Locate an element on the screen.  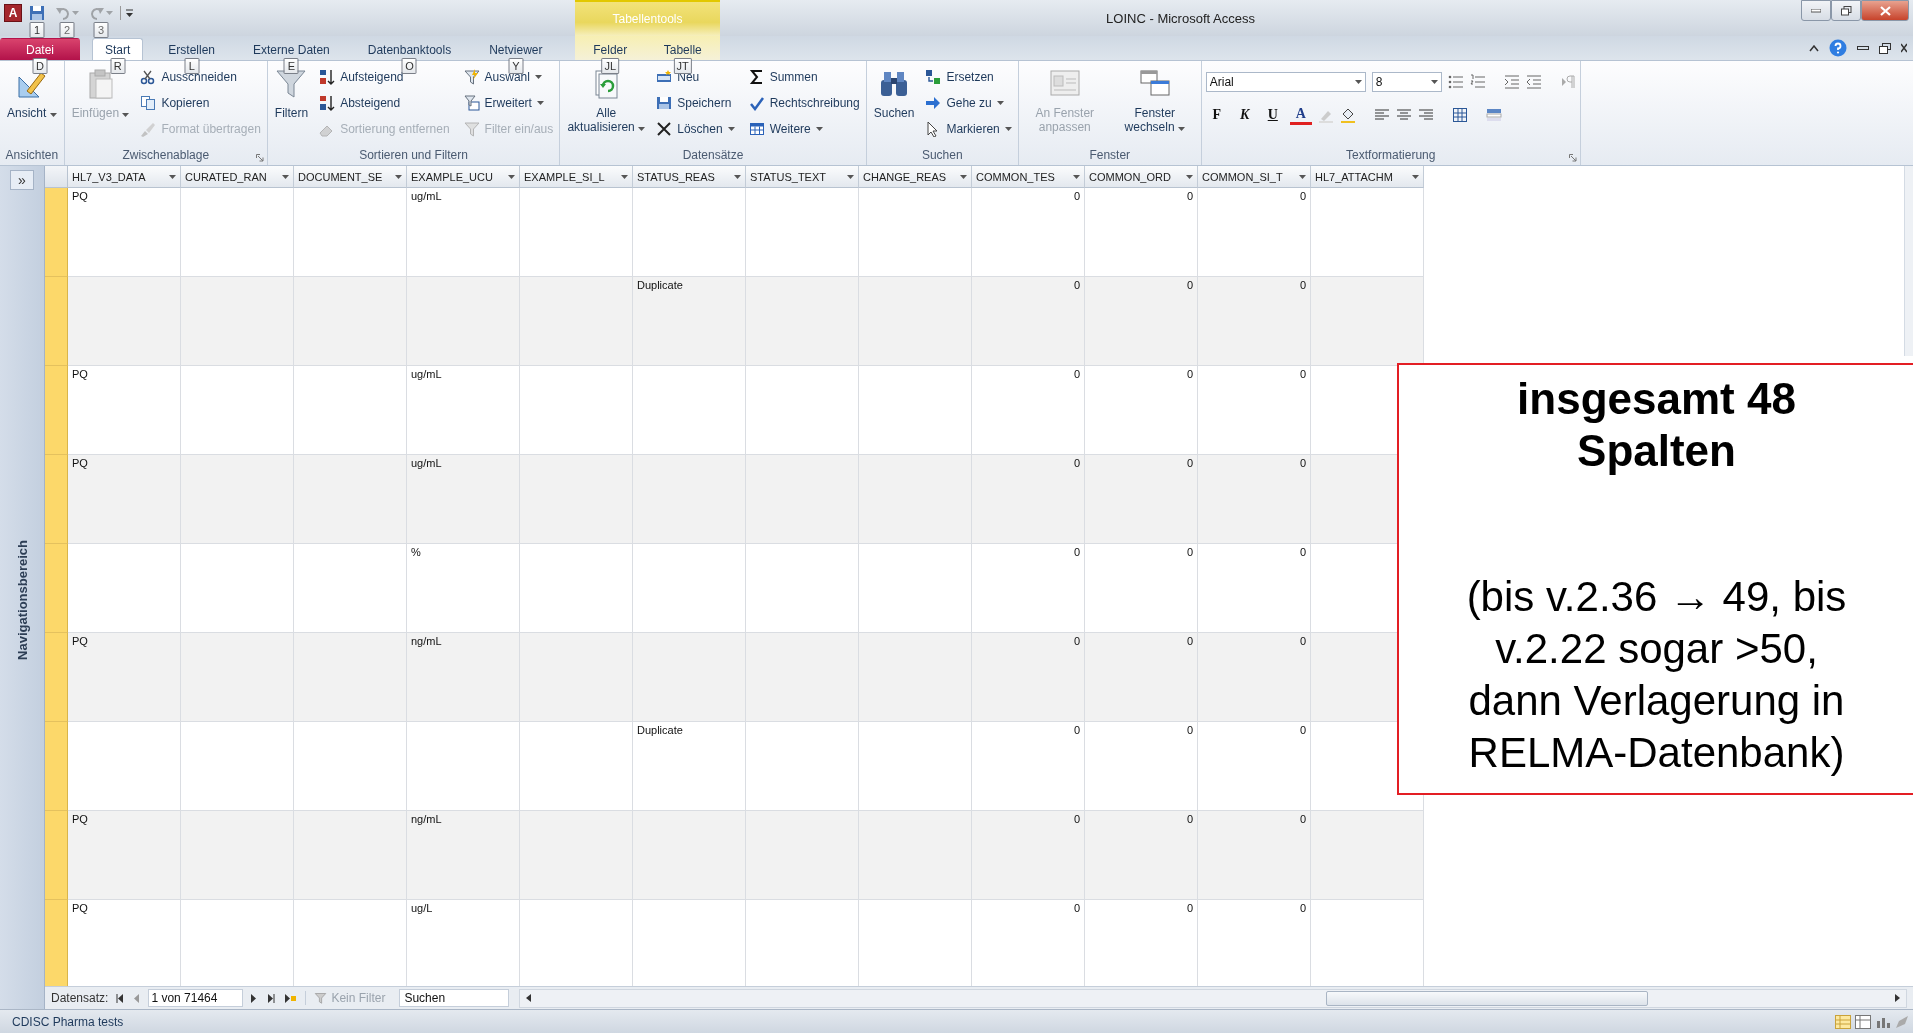
align-left-icon is located at coordinates (1381, 115).